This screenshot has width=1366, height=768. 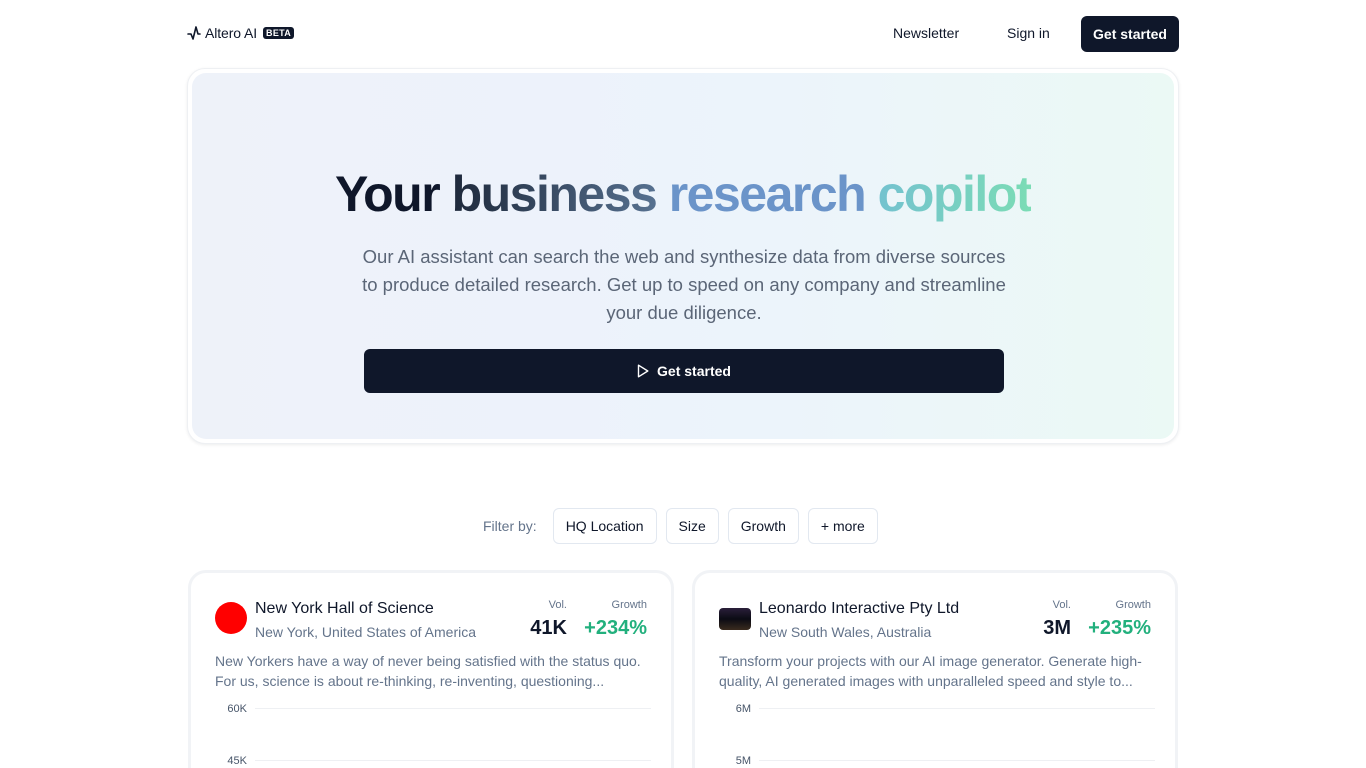 What do you see at coordinates (694, 371) in the screenshot?
I see `hero-cta-label: Get started` at bounding box center [694, 371].